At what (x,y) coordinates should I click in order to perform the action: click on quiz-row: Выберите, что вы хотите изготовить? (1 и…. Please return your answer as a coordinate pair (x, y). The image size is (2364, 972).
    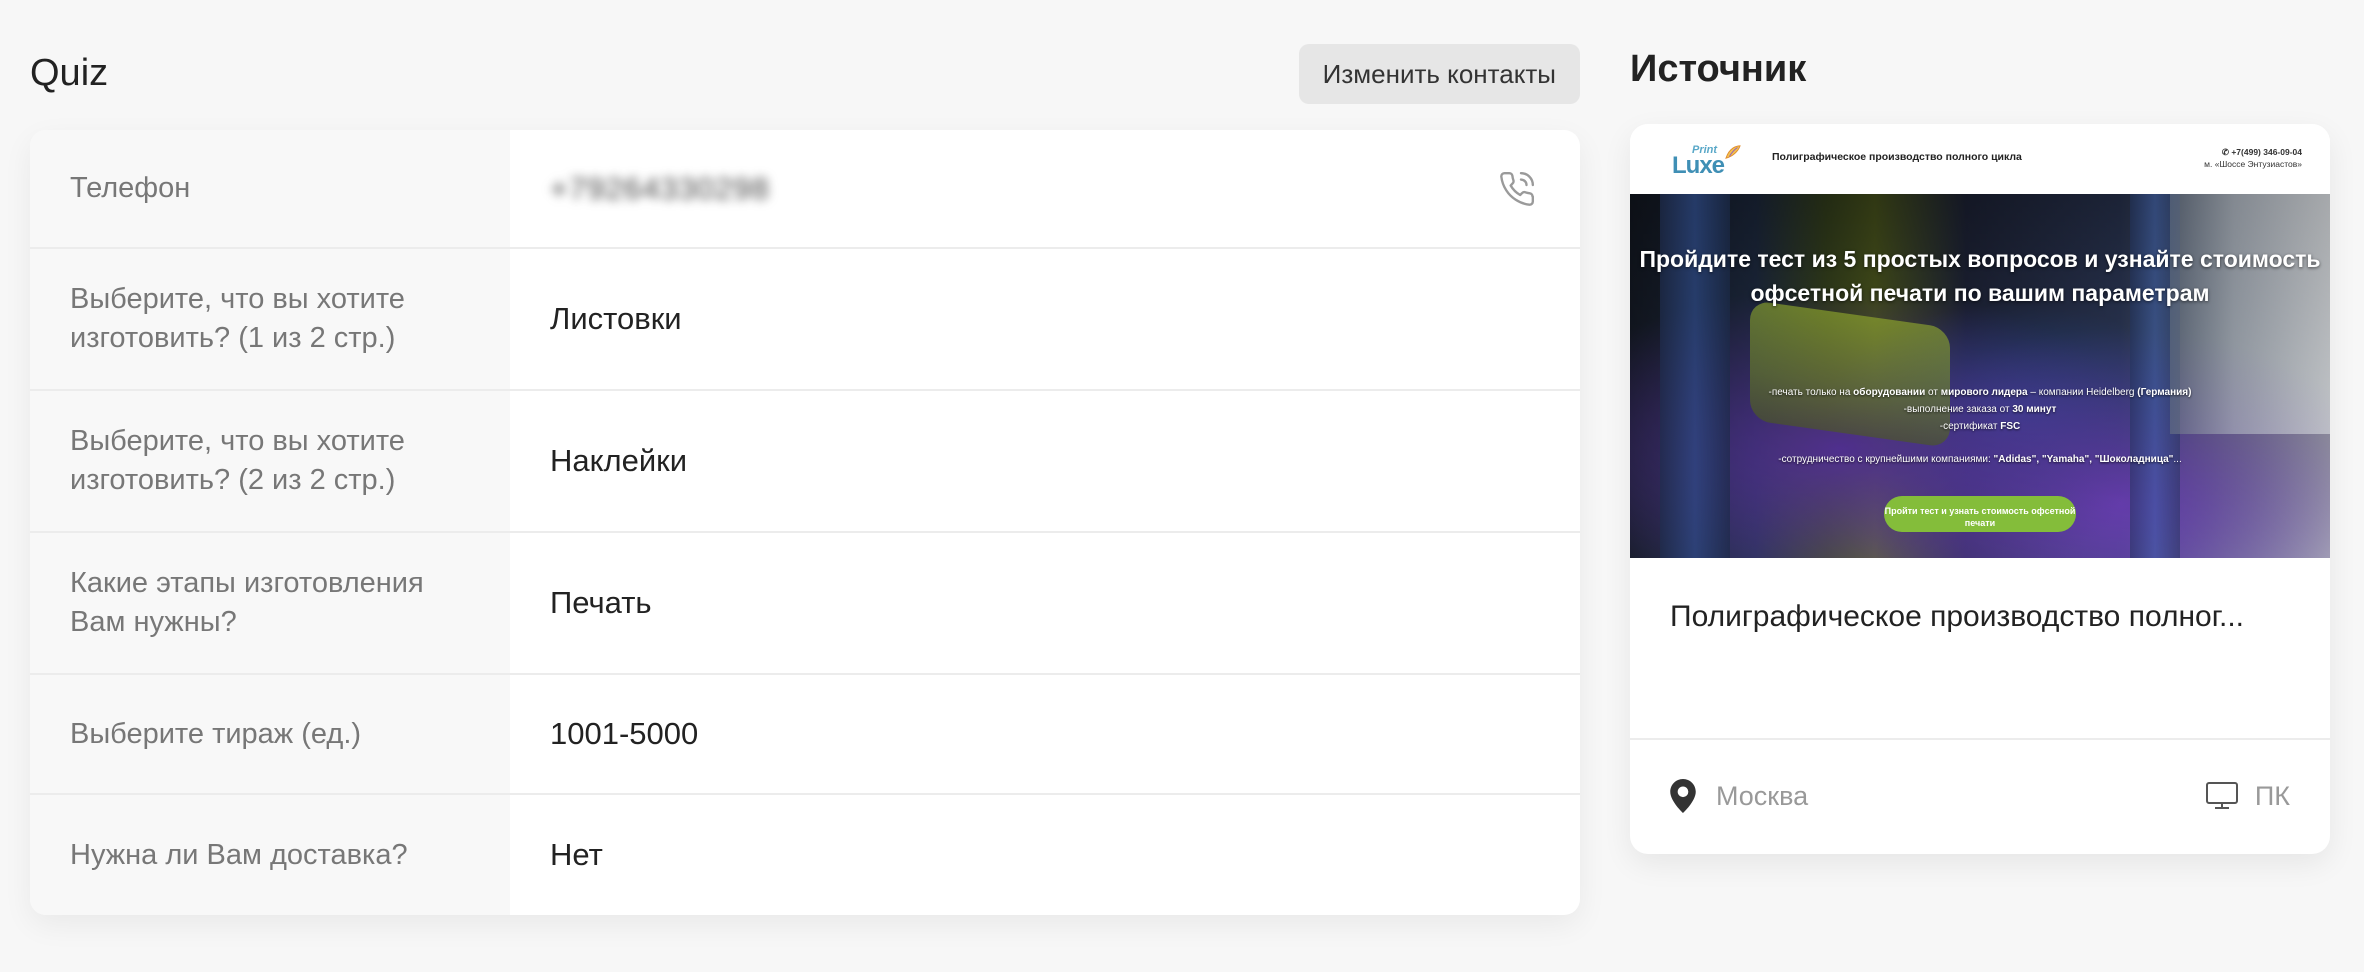
    Looking at the image, I should click on (805, 320).